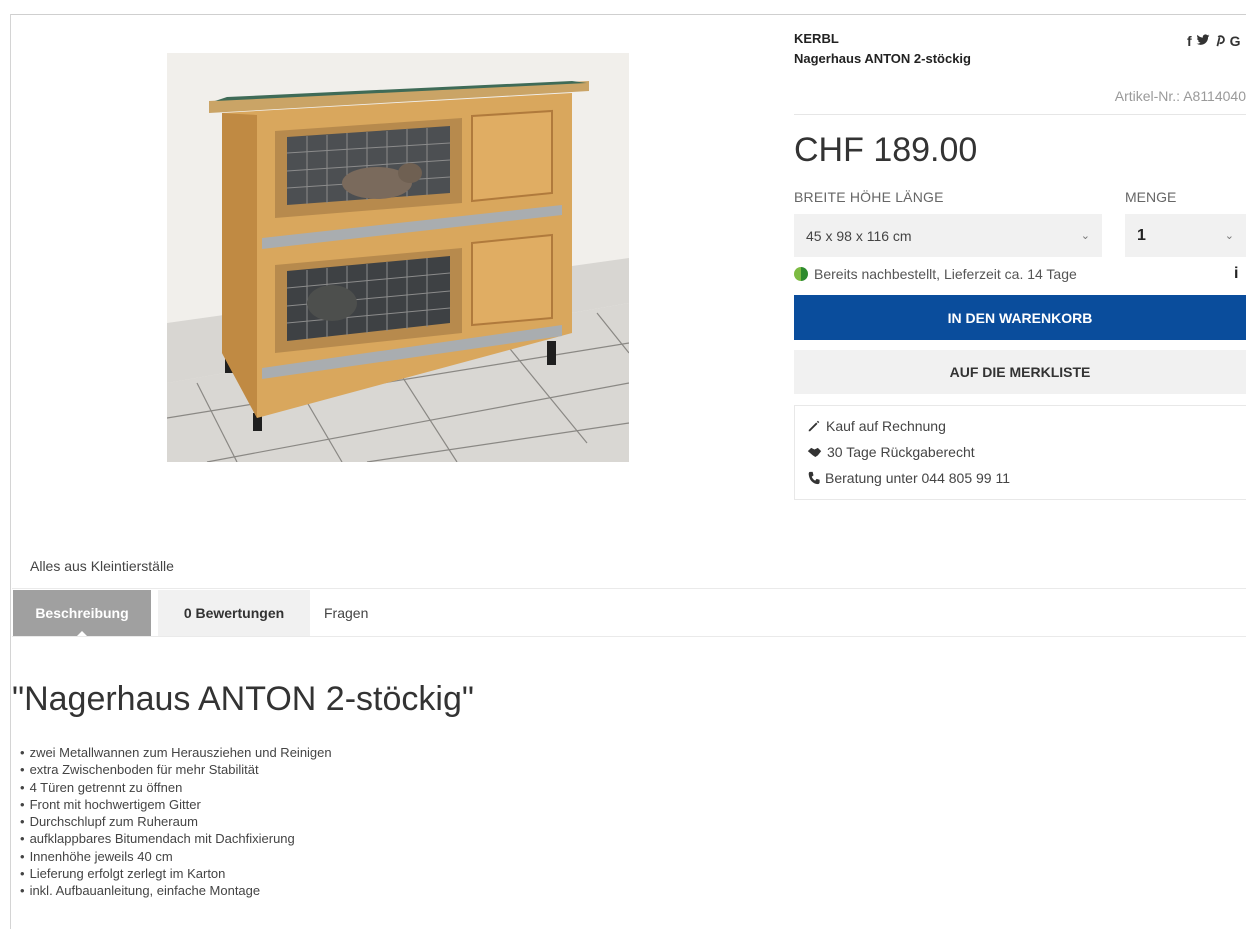 Image resolution: width=1246 pixels, height=929 pixels. I want to click on handshake-icon, so click(814, 452).